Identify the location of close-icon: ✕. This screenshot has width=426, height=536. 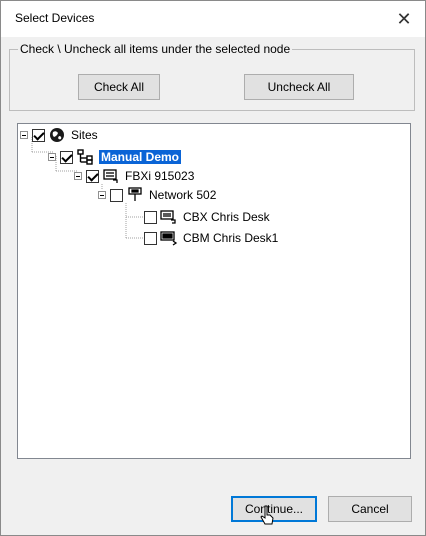
(404, 18).